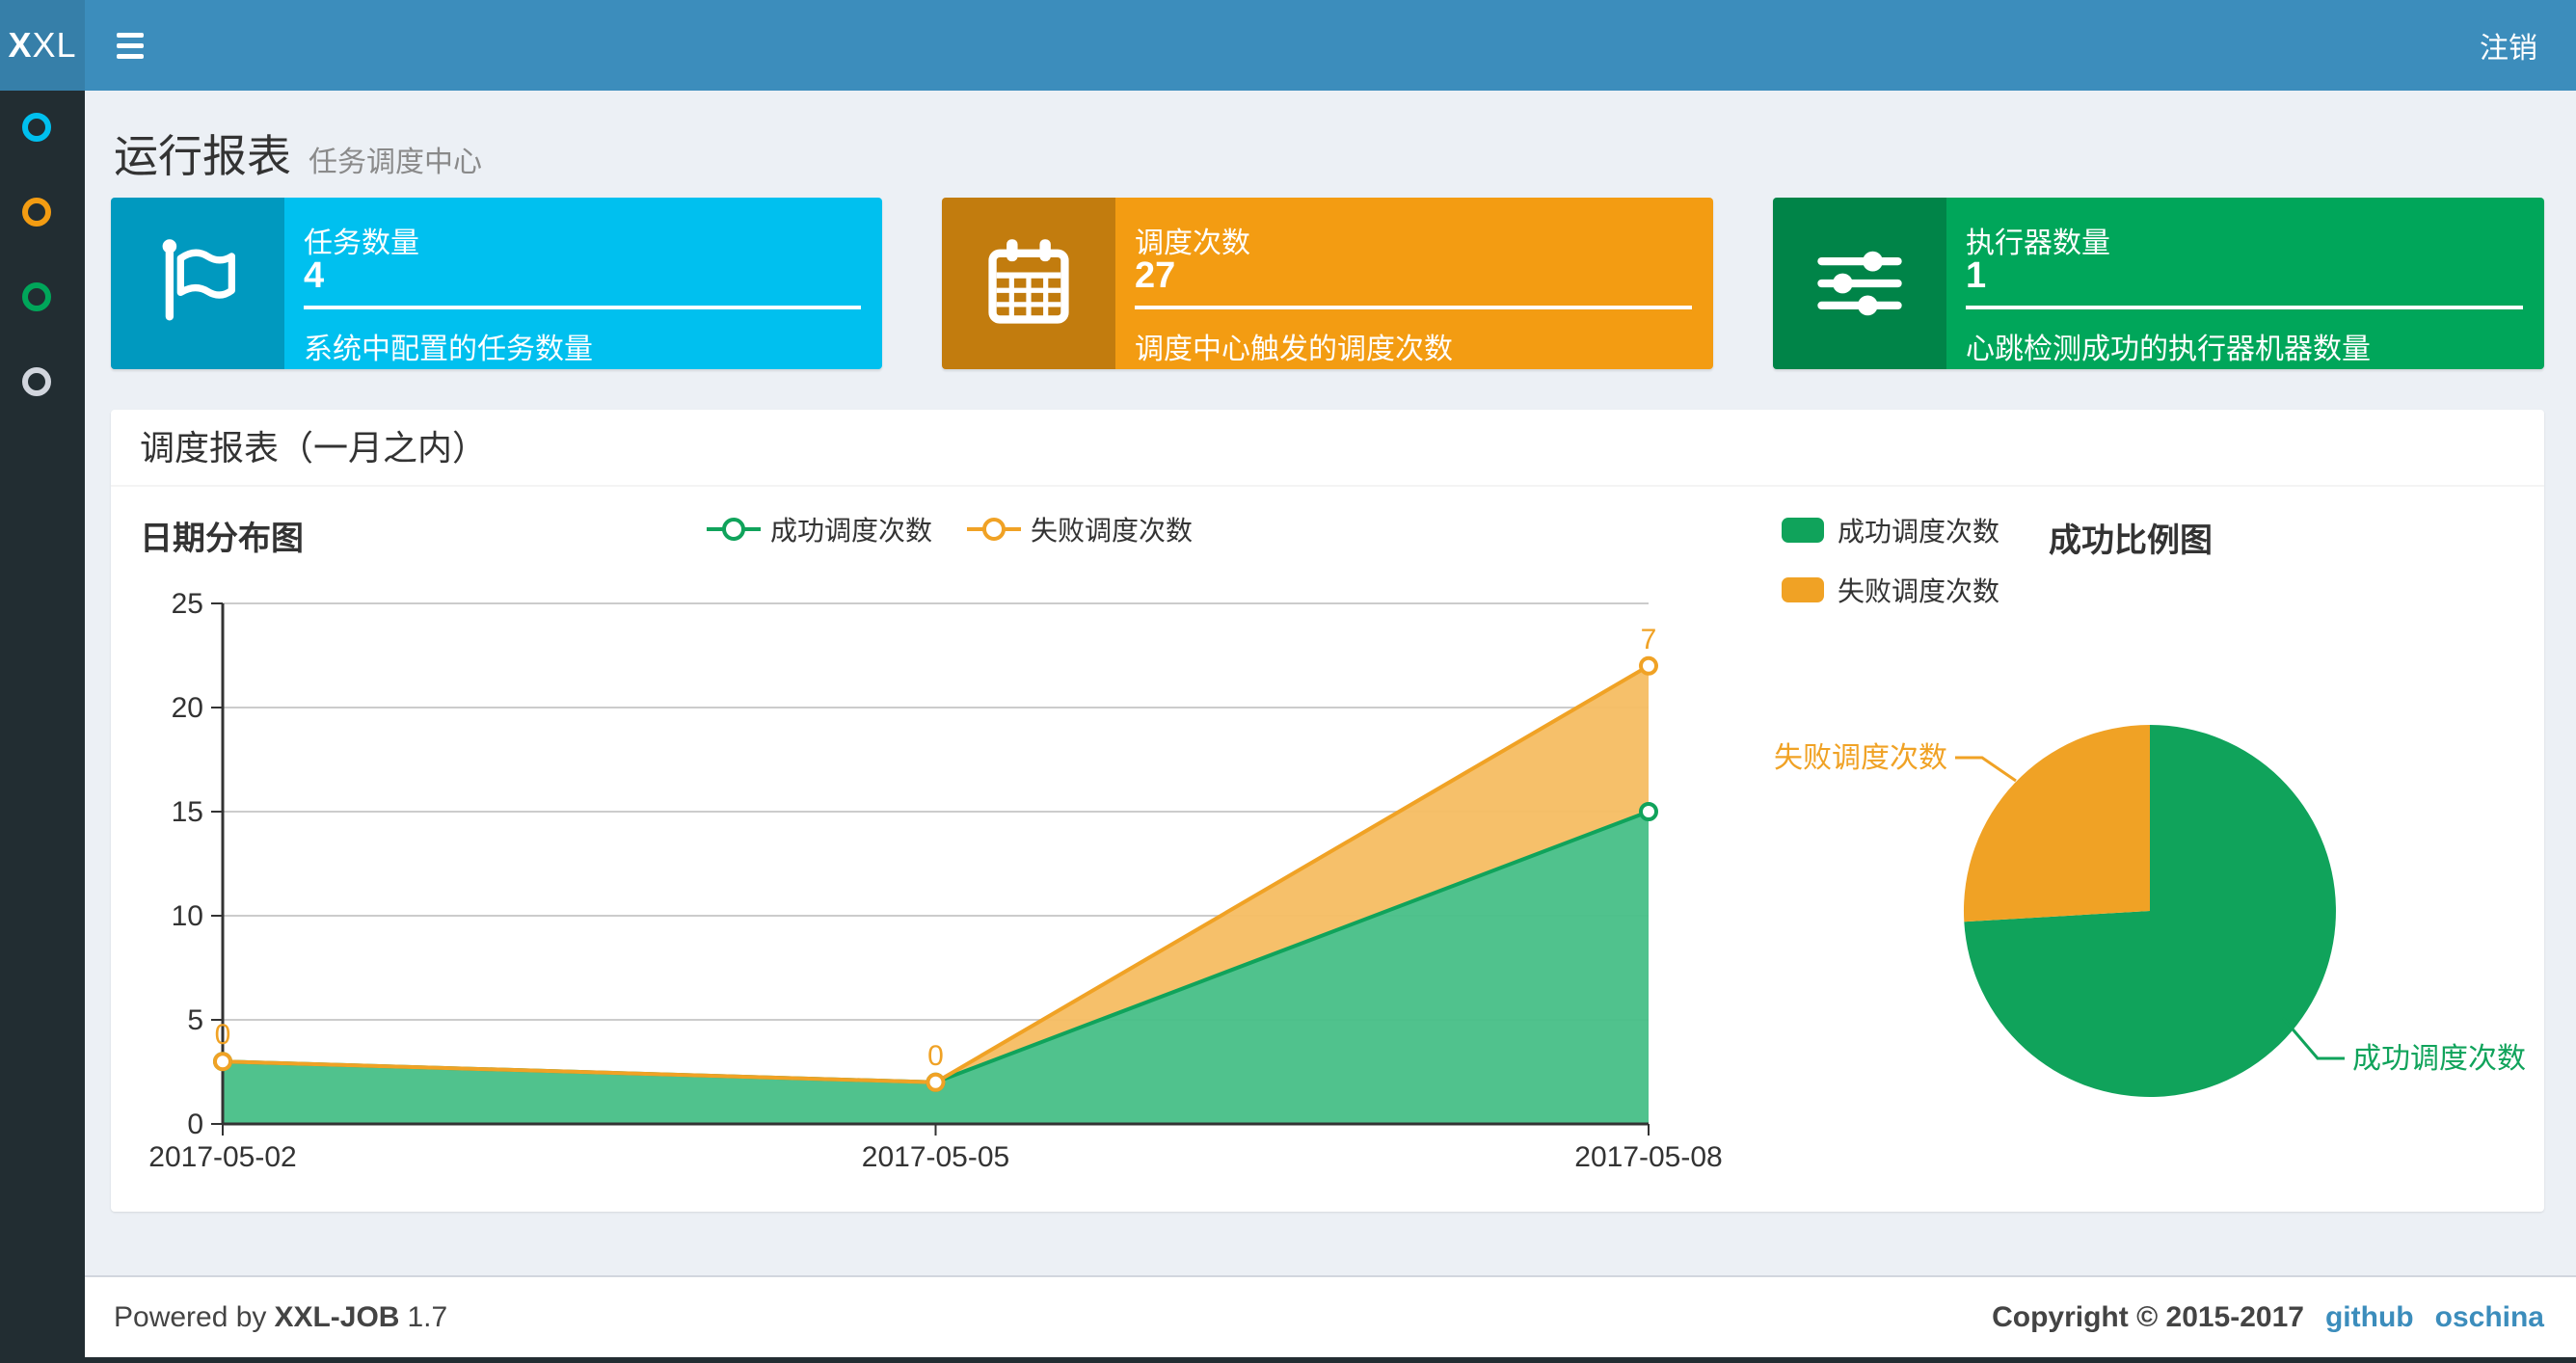 Image resolution: width=2576 pixels, height=1363 pixels. I want to click on stat-card-triggers: 调度次数 27 调度中心触发的调度次数, so click(1328, 283).